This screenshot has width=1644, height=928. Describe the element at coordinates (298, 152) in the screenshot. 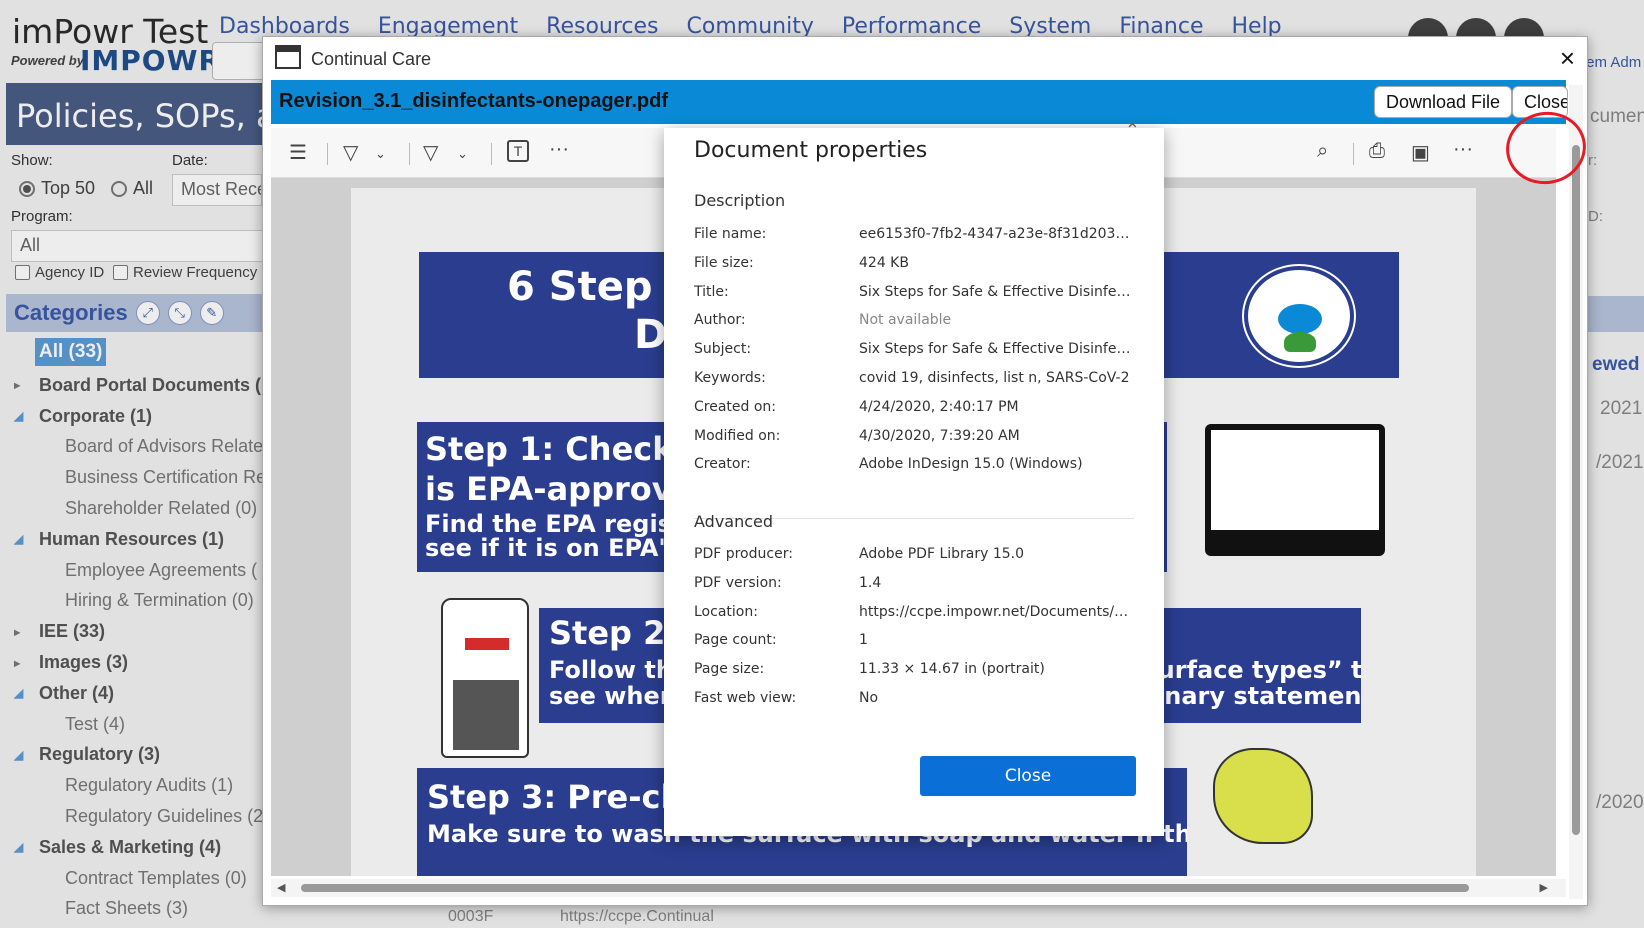

I see `list-icon: ☰` at that location.